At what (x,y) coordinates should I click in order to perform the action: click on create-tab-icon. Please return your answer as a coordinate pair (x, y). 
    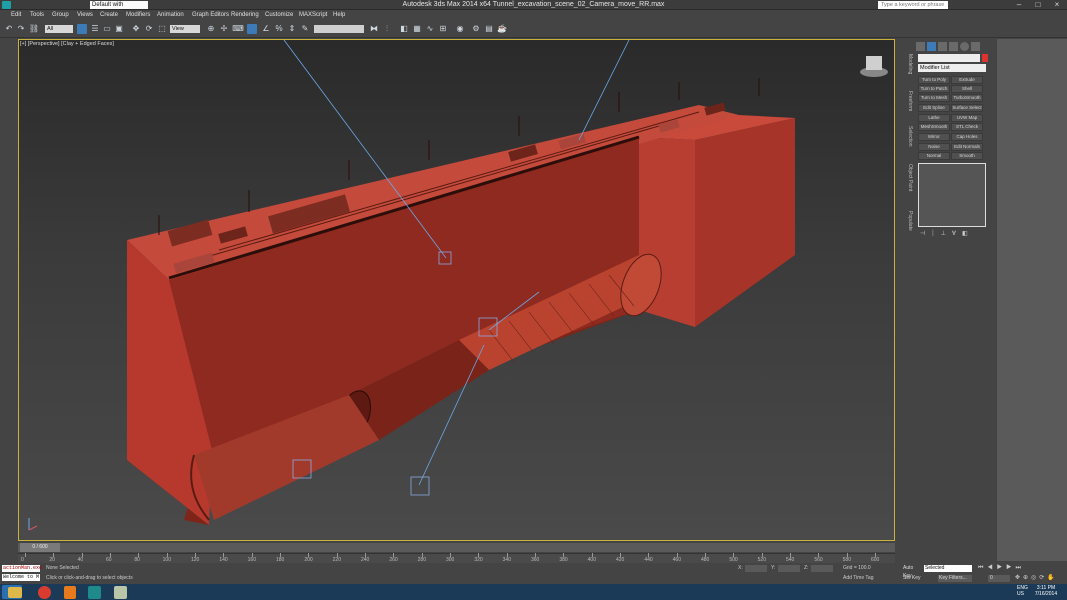
    Looking at the image, I should click on (920, 46).